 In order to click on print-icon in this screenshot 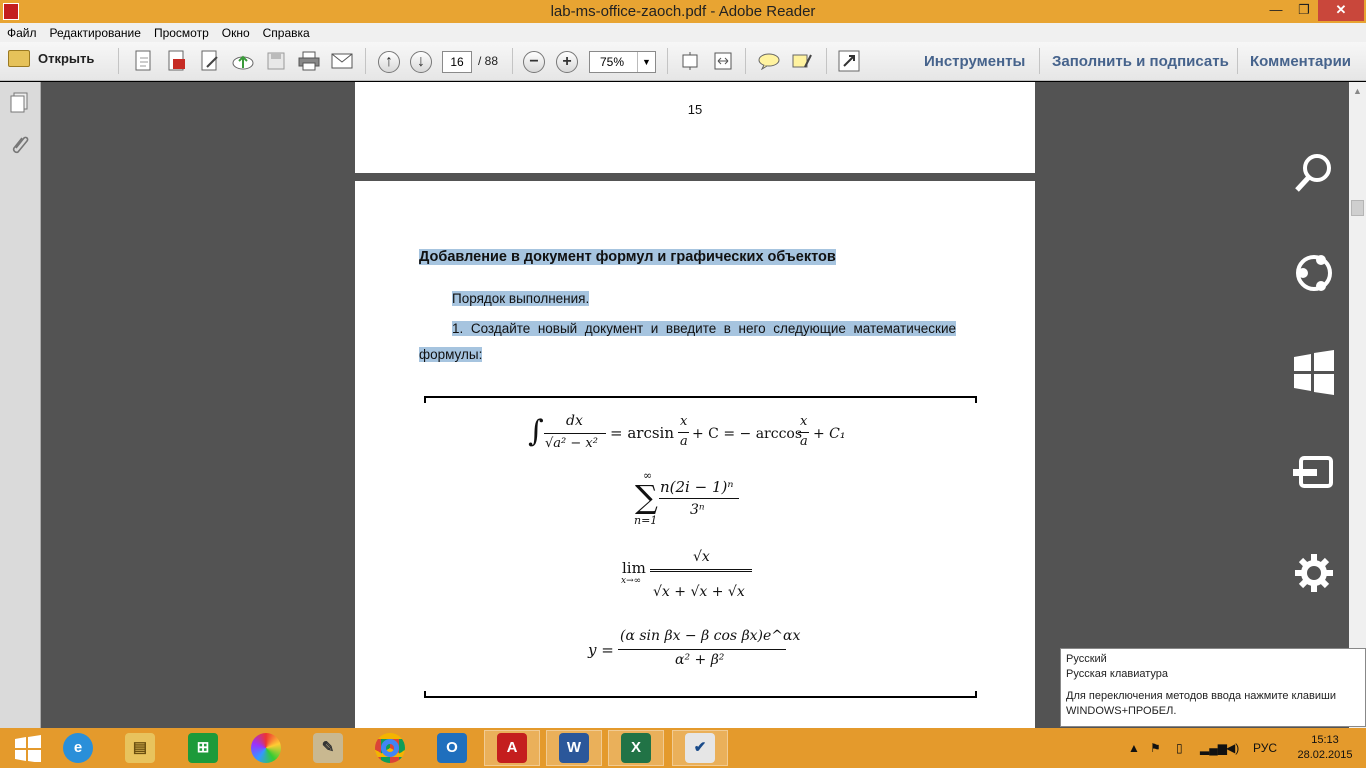, I will do `click(309, 61)`.